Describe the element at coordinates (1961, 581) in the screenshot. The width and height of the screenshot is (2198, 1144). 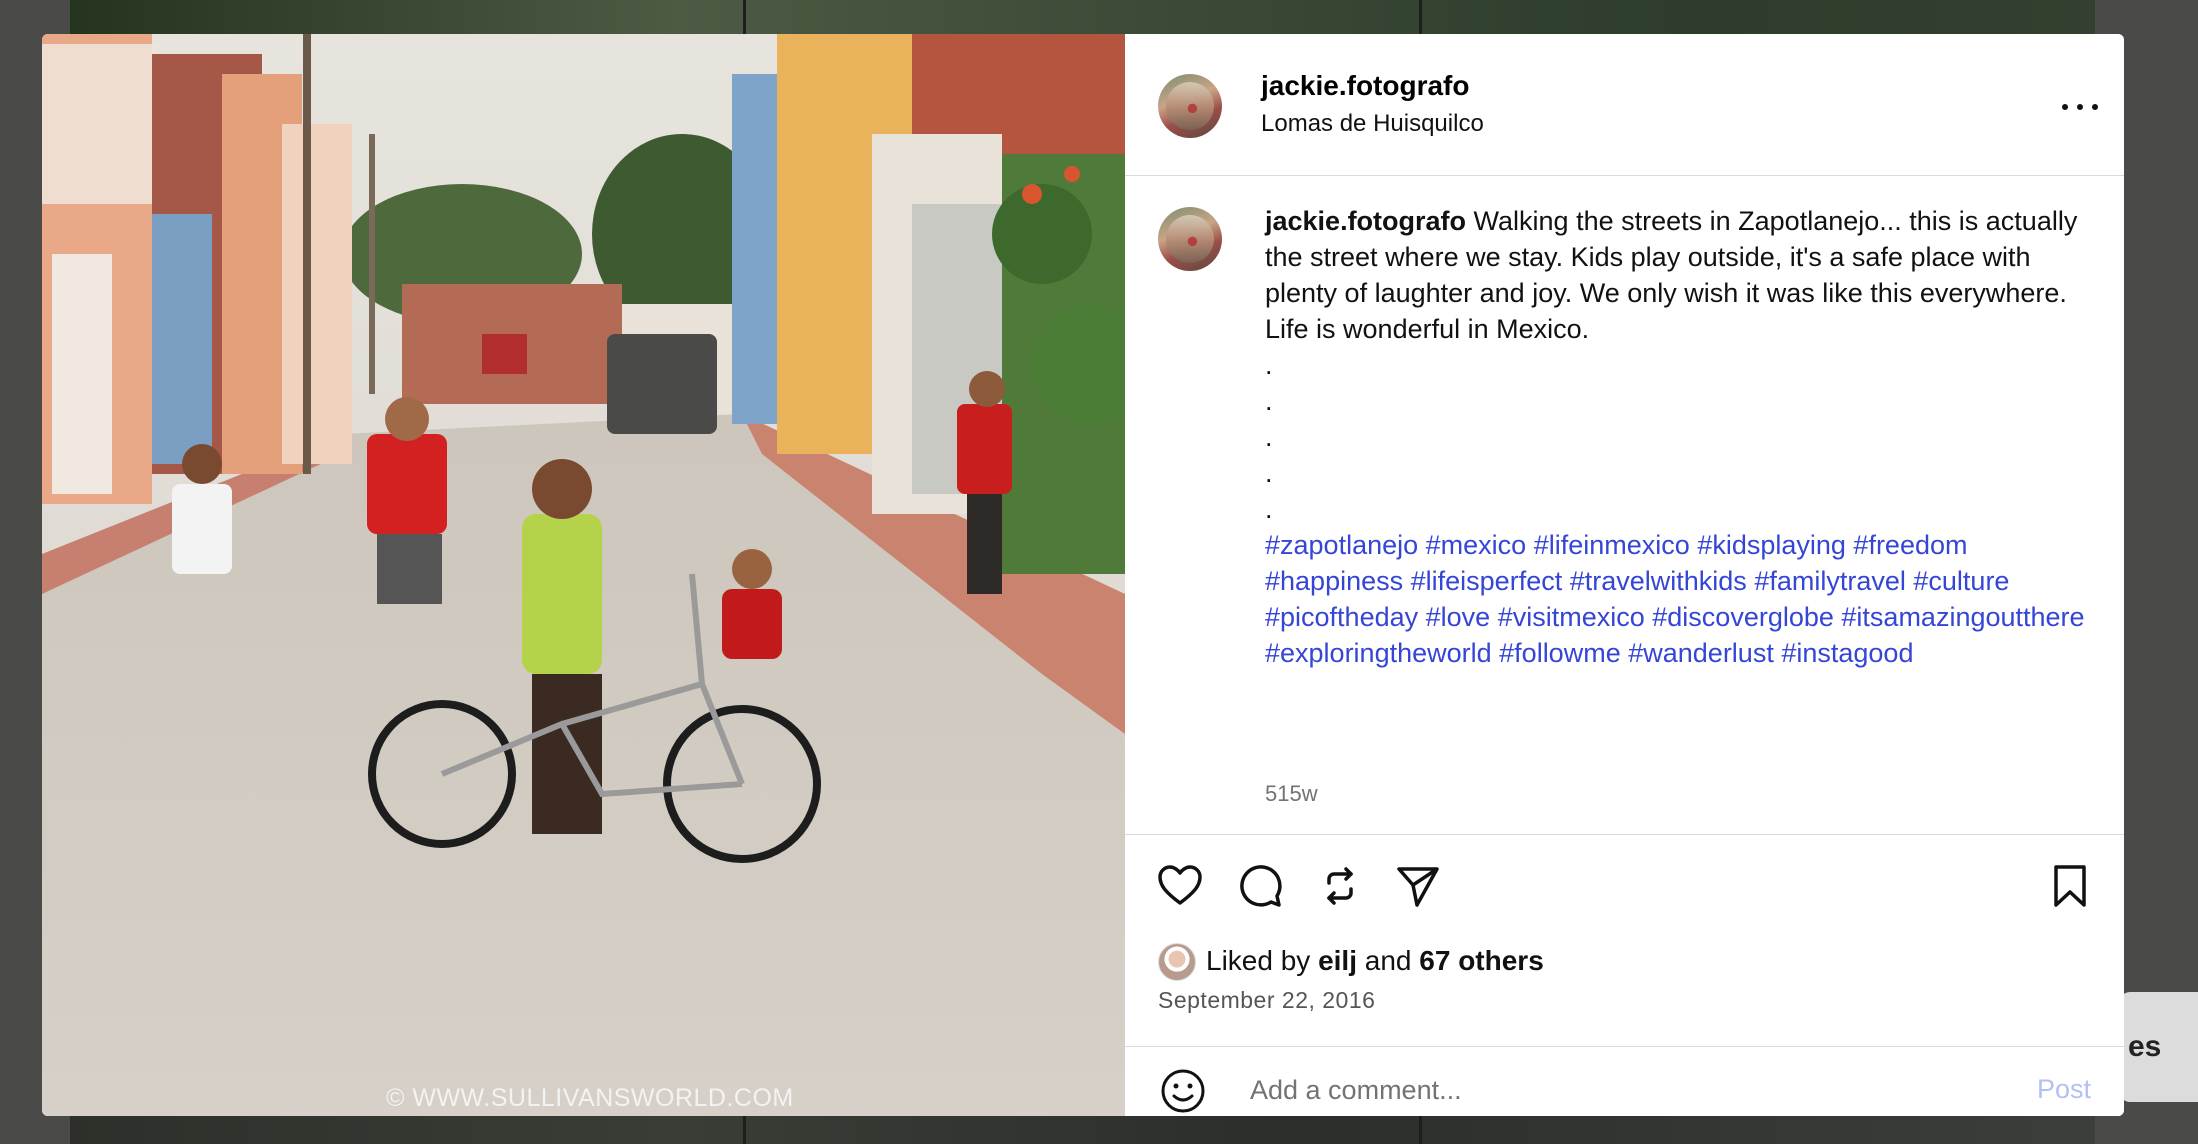
I see `hashtag-link: #culture` at that location.